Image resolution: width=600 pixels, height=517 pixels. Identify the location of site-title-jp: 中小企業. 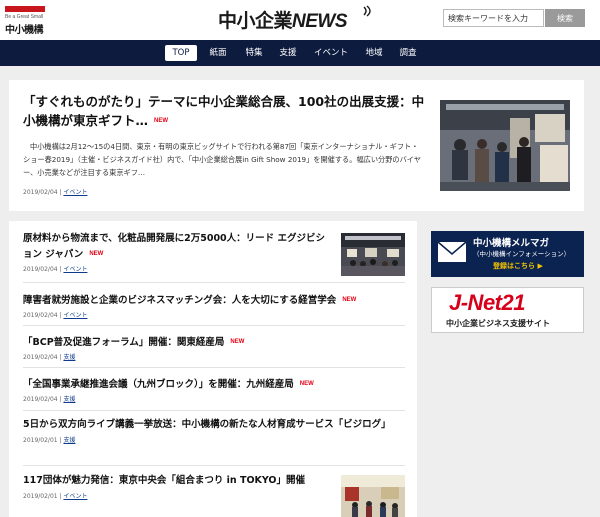
(255, 21).